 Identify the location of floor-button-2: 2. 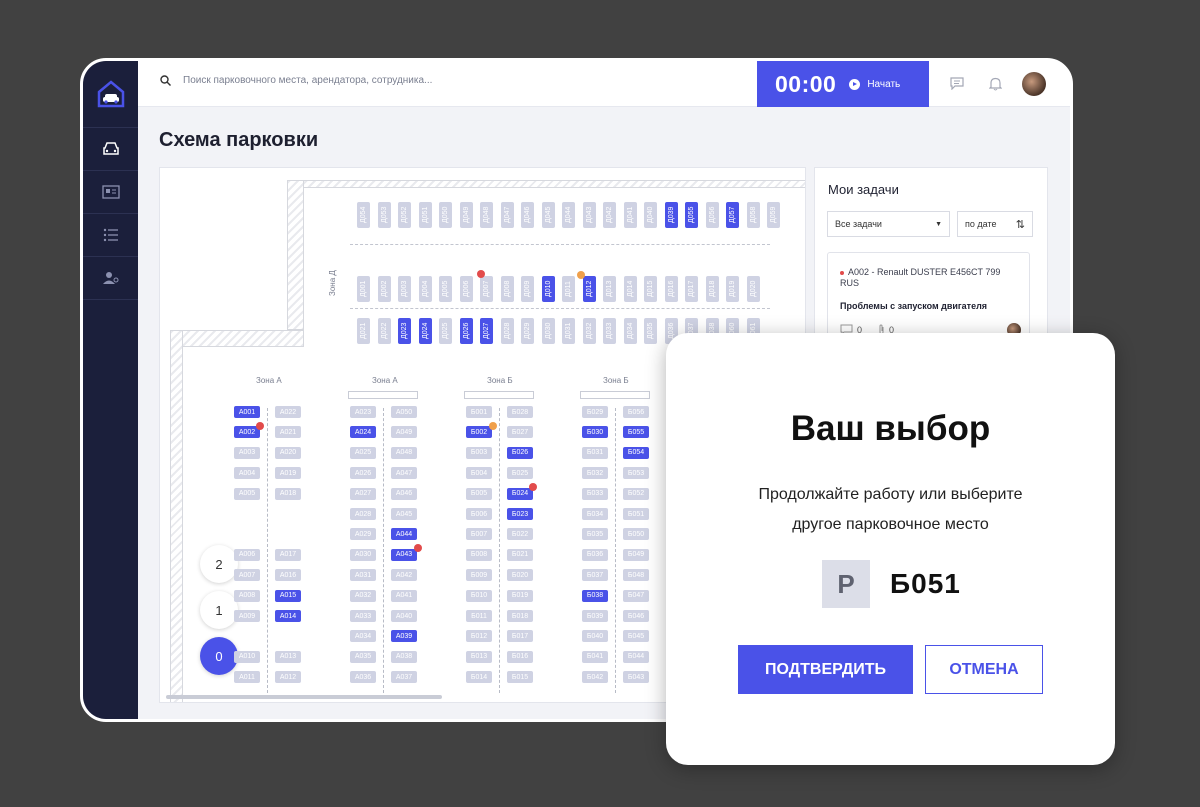
(219, 564).